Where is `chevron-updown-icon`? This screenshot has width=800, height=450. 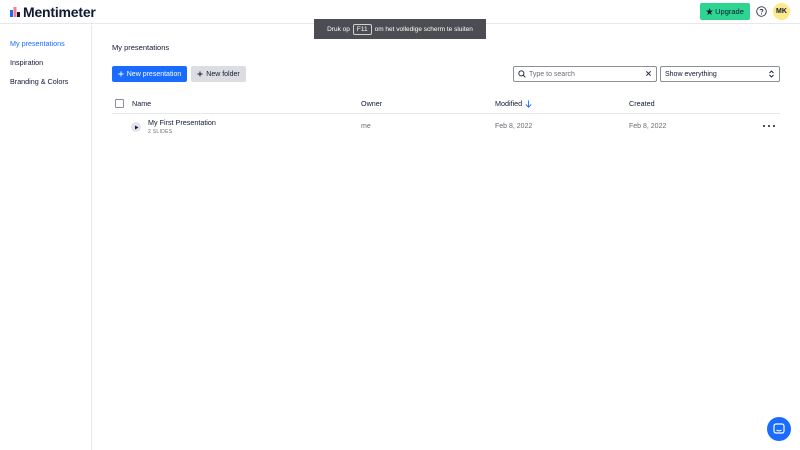 chevron-updown-icon is located at coordinates (771, 74).